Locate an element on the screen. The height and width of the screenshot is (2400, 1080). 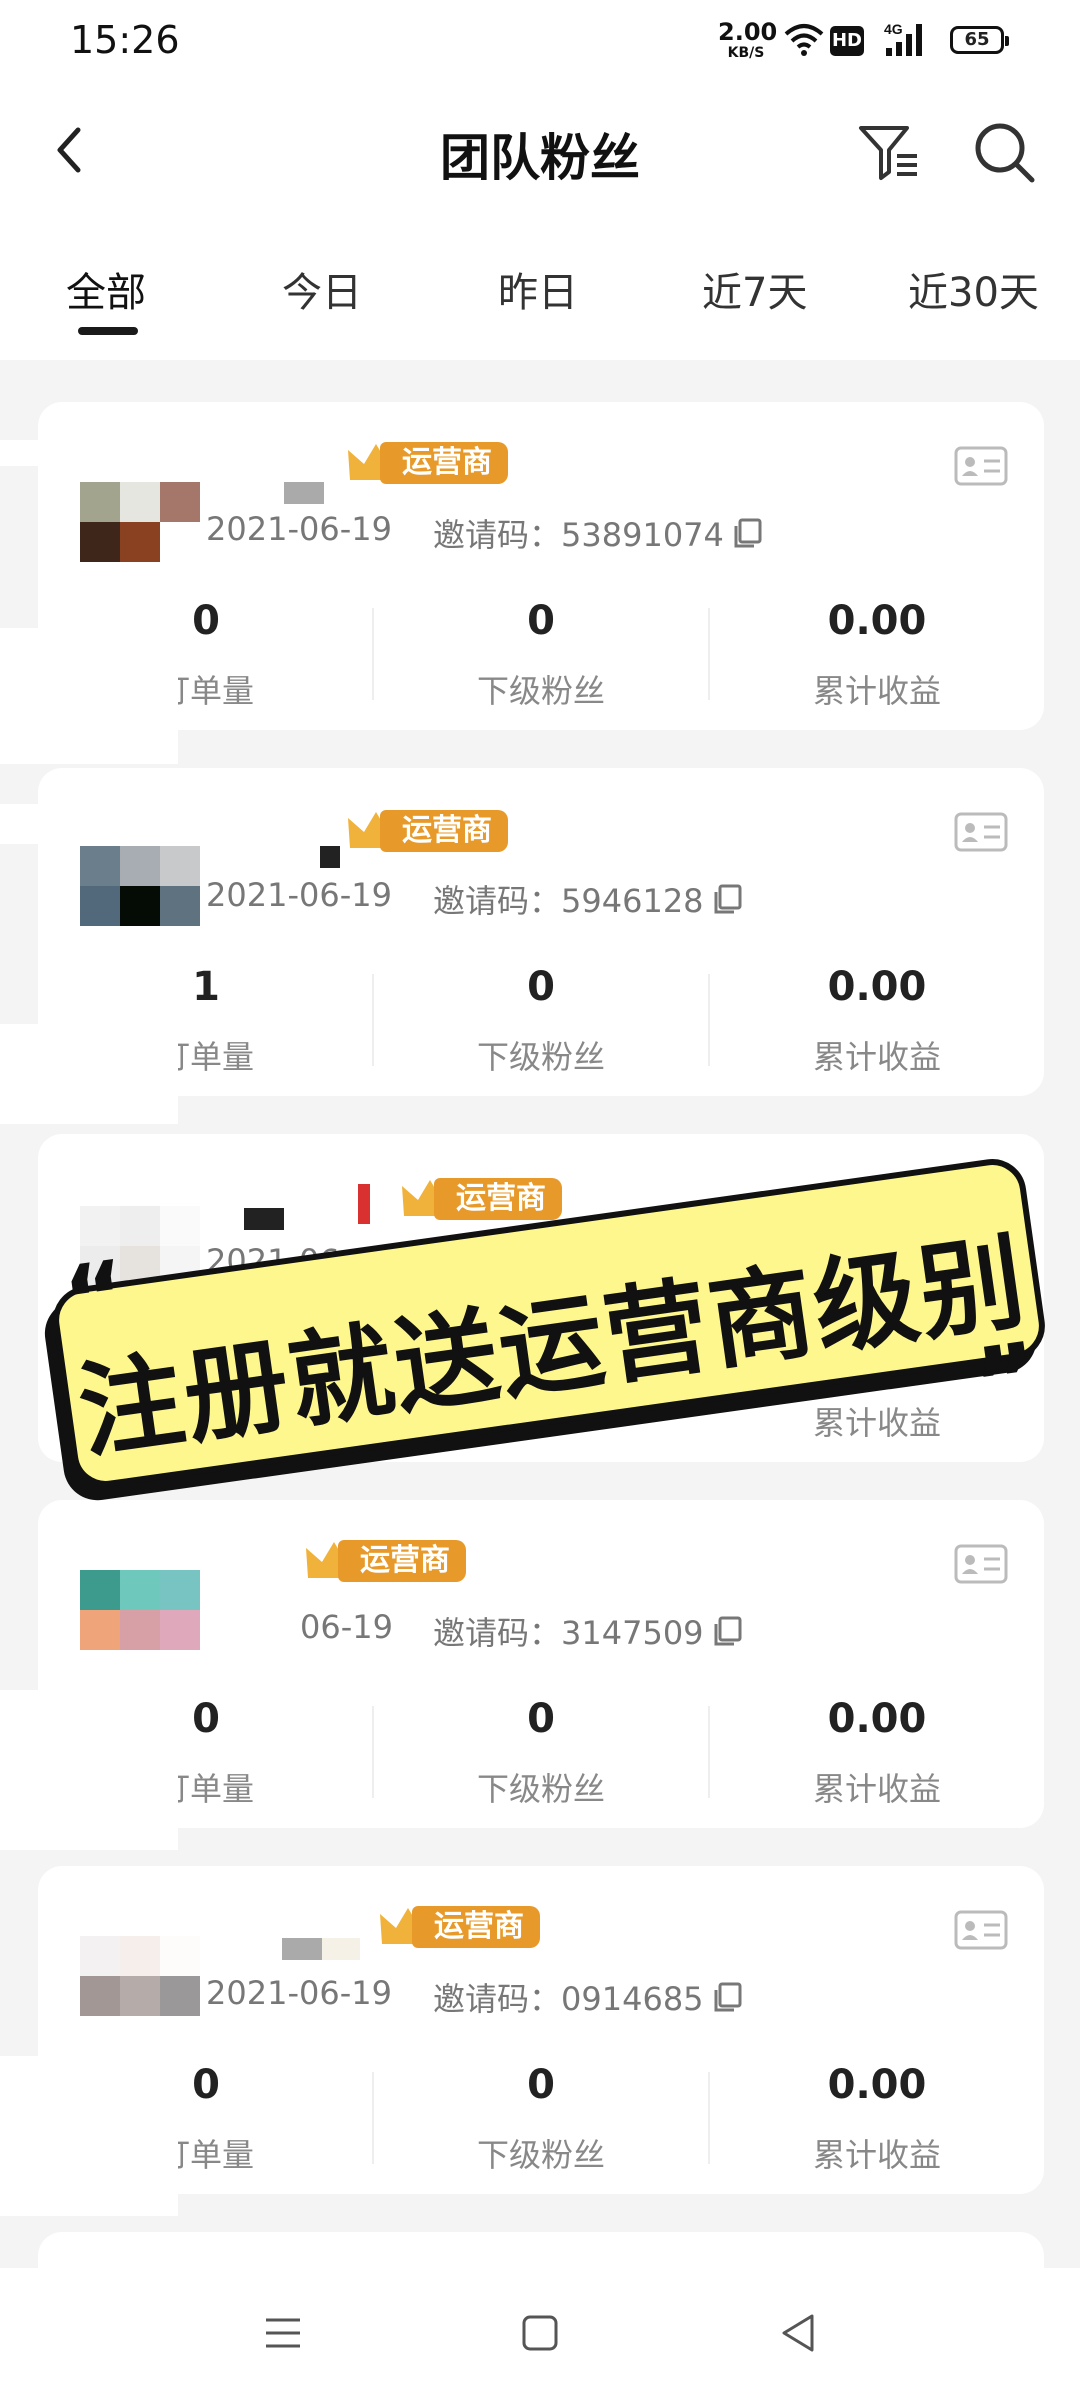
filter-icon is located at coordinates (889, 152).